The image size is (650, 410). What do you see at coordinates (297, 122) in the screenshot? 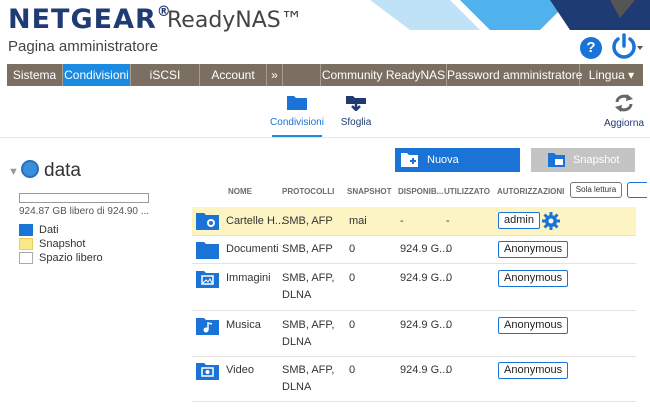
I see `tool-shares-label: Condivisioni` at bounding box center [297, 122].